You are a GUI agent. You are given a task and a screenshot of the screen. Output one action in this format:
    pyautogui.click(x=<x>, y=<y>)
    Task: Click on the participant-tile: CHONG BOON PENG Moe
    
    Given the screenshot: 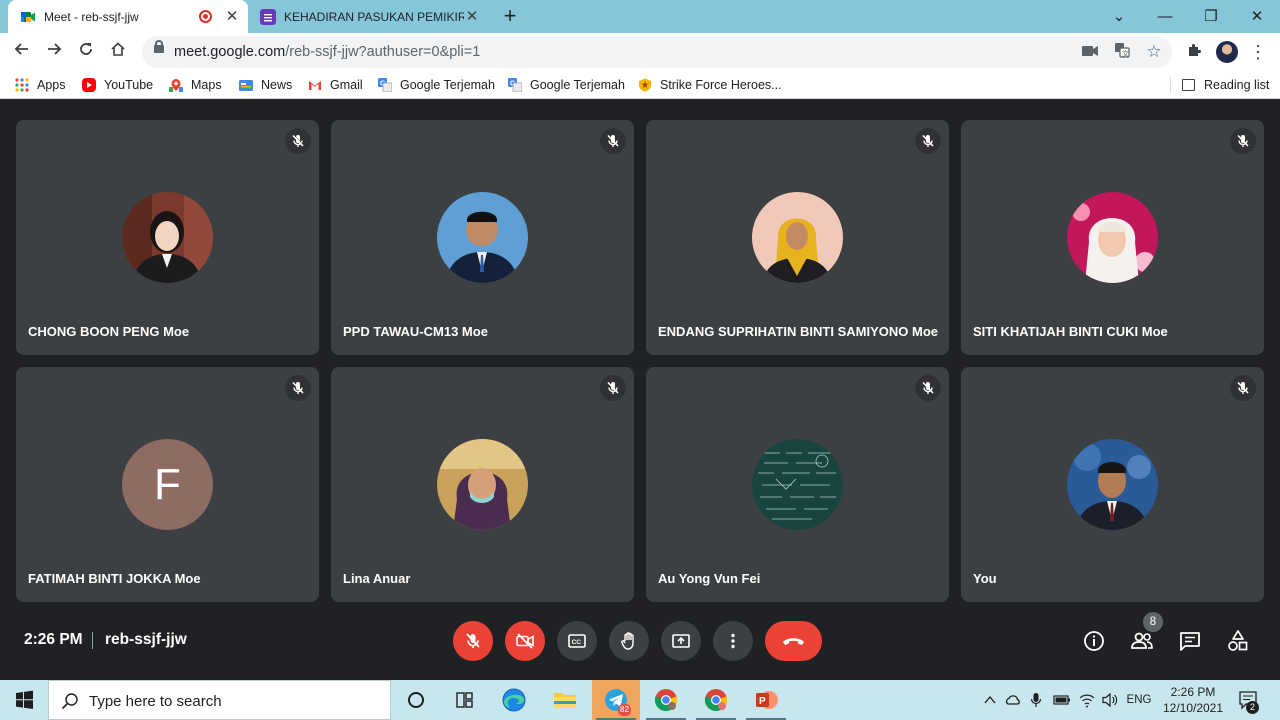 What is the action you would take?
    pyautogui.click(x=167, y=237)
    